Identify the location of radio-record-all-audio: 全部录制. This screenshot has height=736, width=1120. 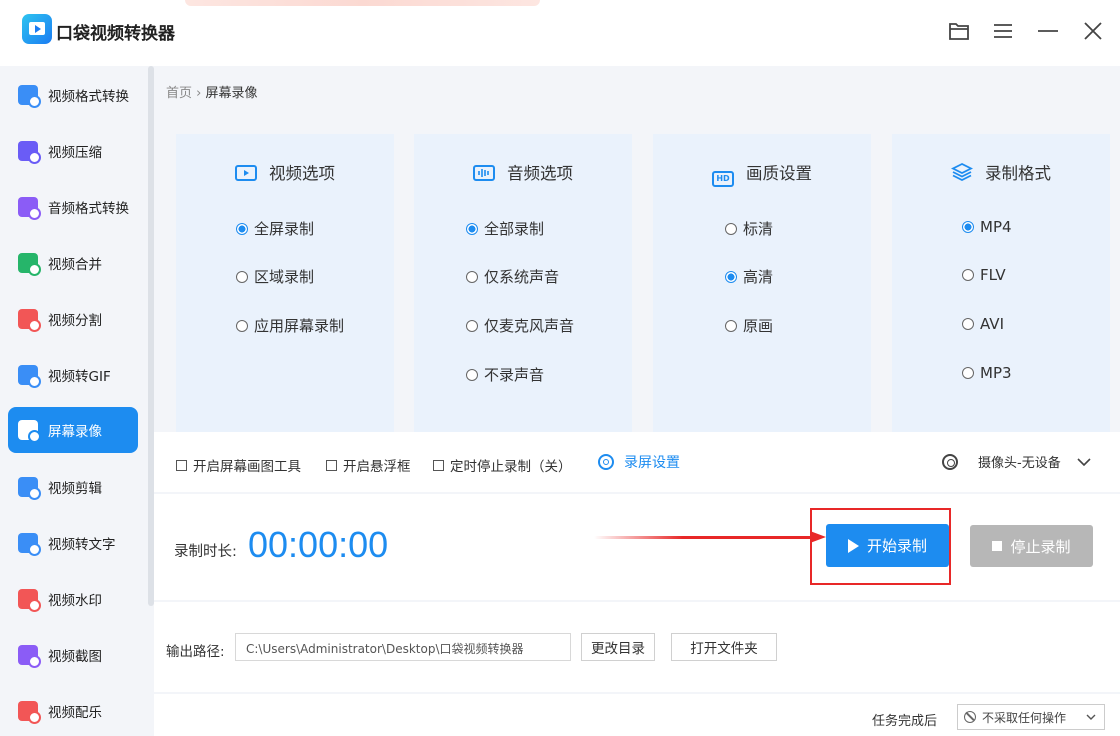
(505, 228).